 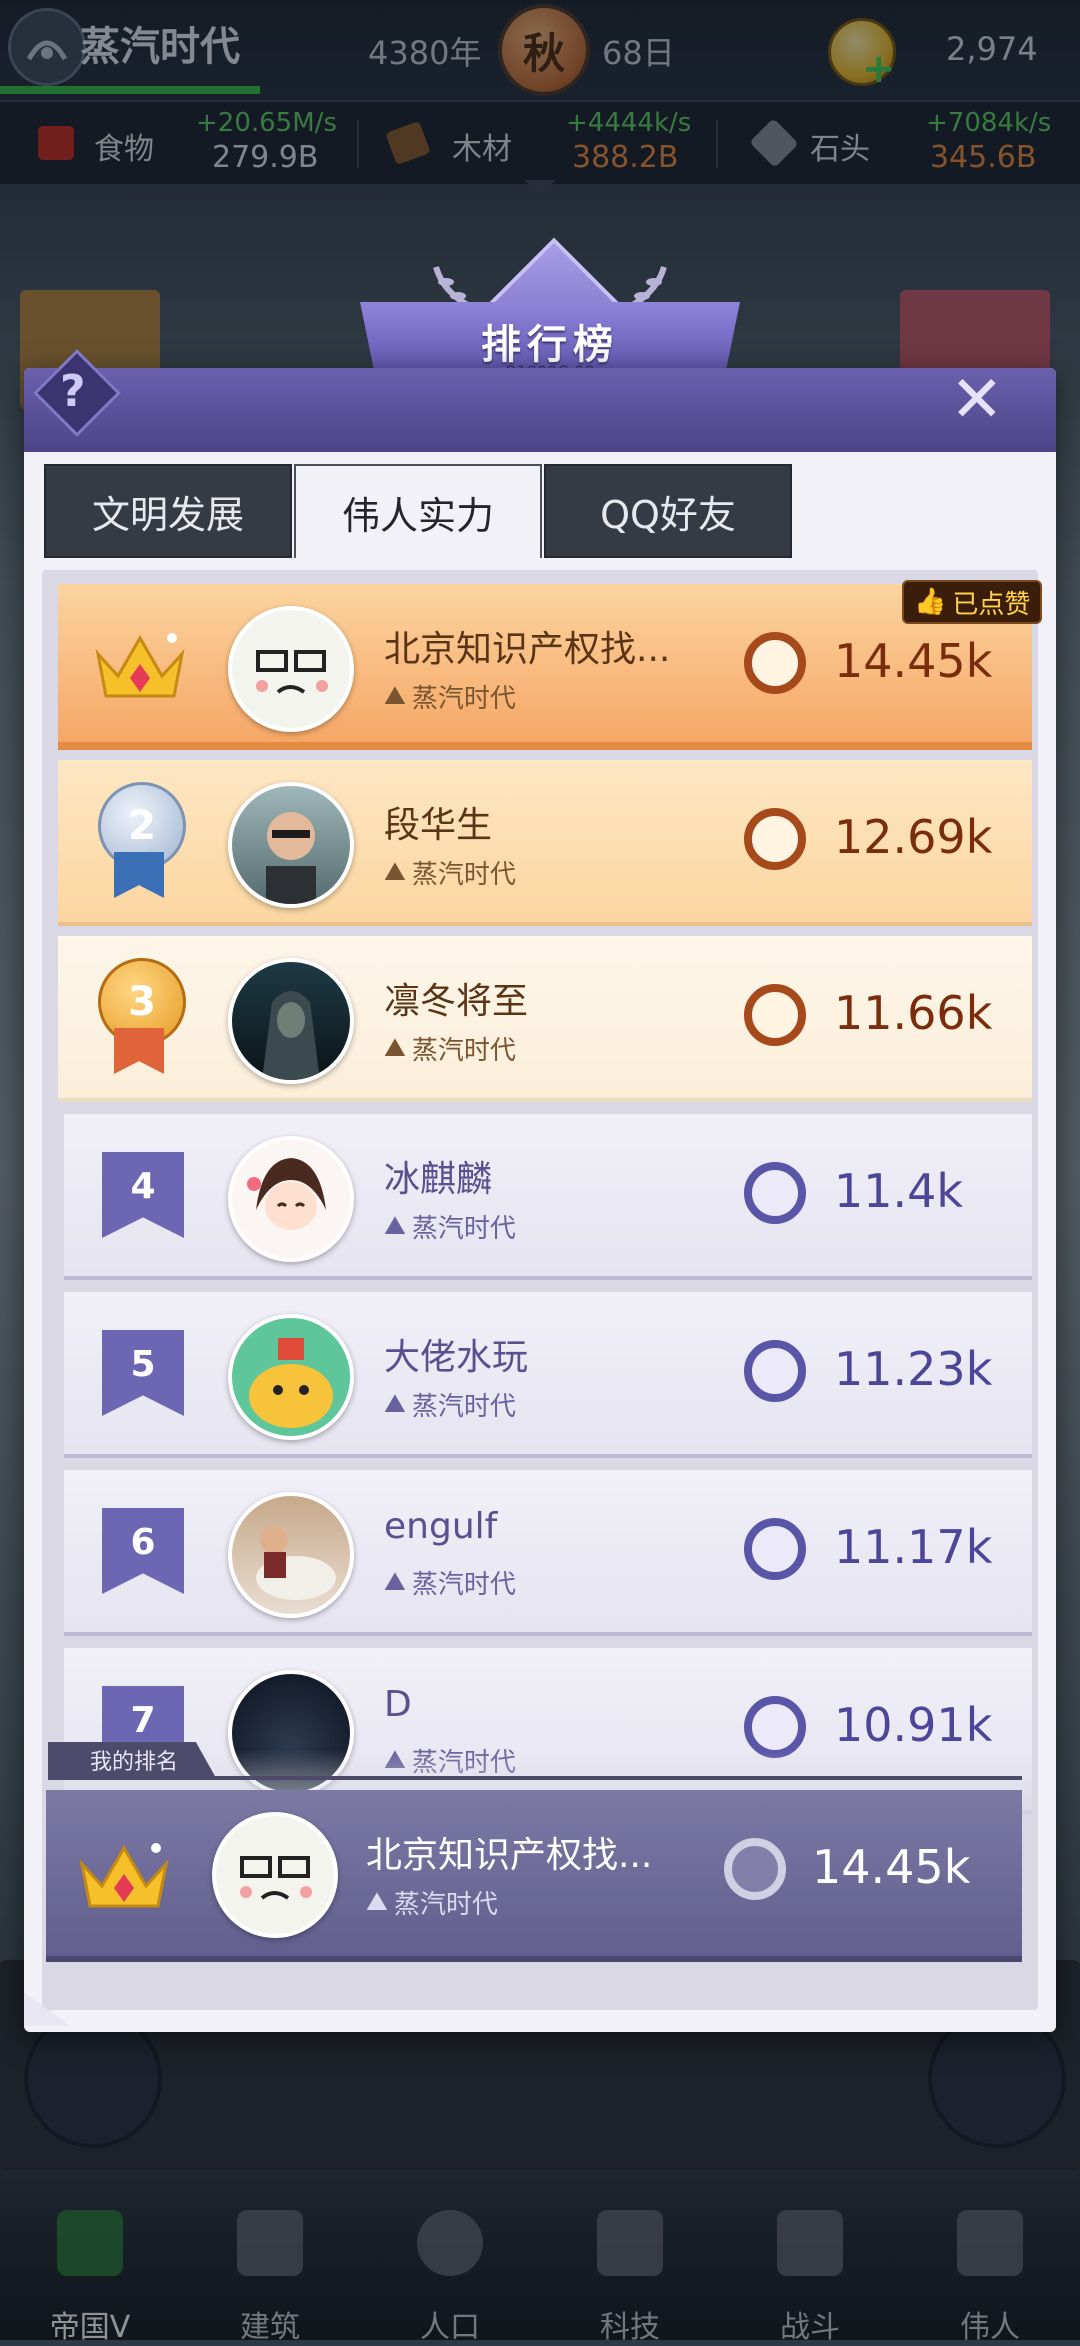 I want to click on my-rank-row: 北京知识产权找... ⛰ 蒸汽时代 14.45k, so click(x=534, y=1876).